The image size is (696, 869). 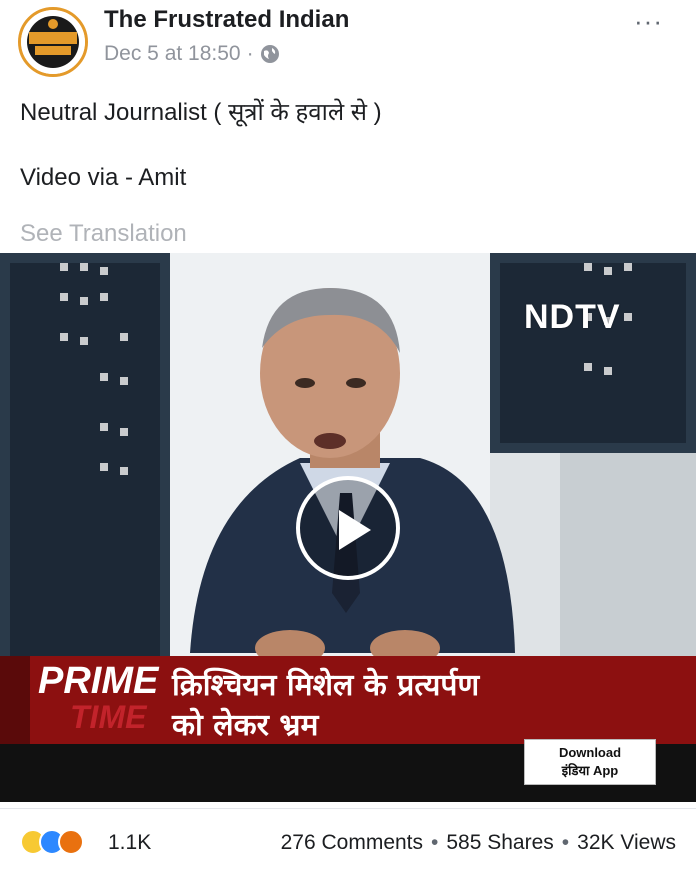 What do you see at coordinates (590, 770) in the screenshot?
I see `download-app-name: इंडिया App` at bounding box center [590, 770].